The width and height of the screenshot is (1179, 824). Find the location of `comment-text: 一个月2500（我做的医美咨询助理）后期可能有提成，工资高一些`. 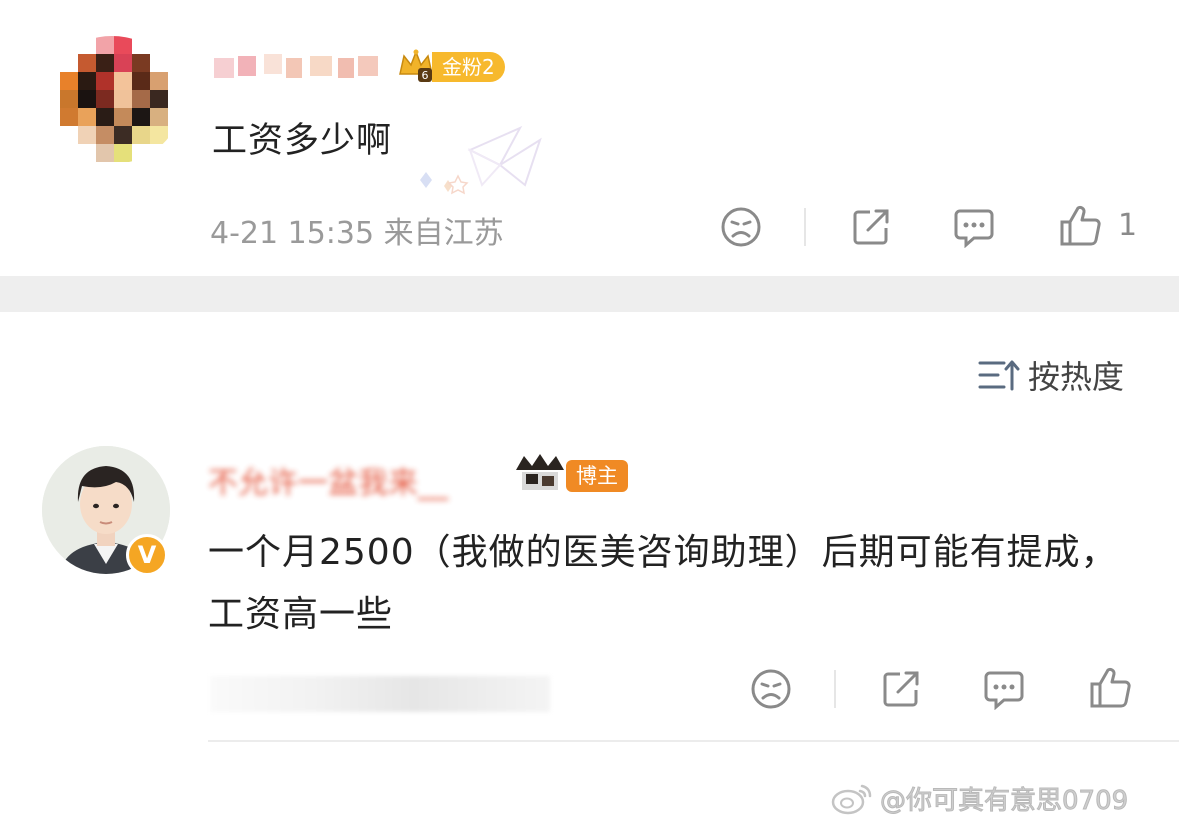

comment-text: 一个月2500（我做的医美咨询助理）后期可能有提成，工资高一些 is located at coordinates (663, 583).